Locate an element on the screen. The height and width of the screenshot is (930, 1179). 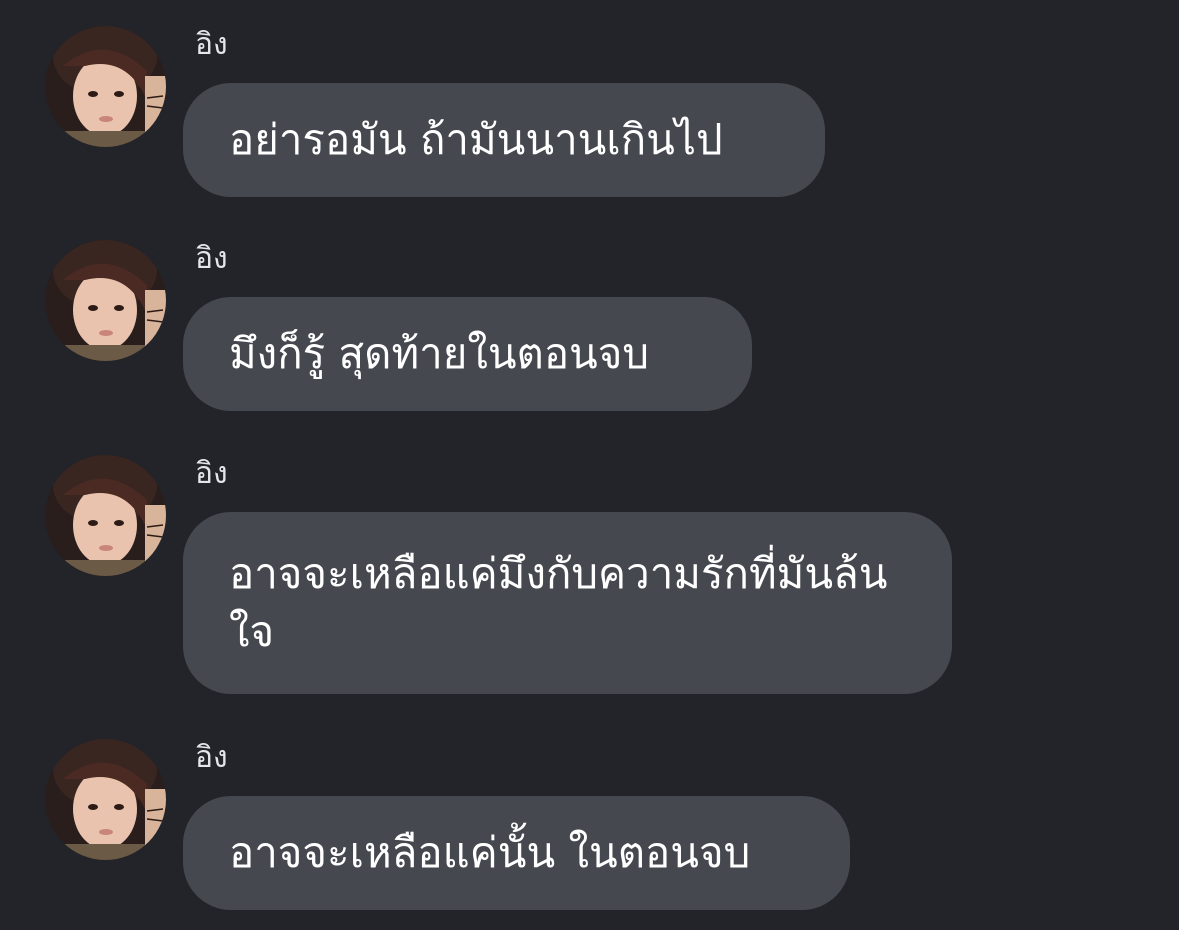
message-text: อาจจะเหลือแค่นั้น ในตอนจบ is located at coordinates (490, 852).